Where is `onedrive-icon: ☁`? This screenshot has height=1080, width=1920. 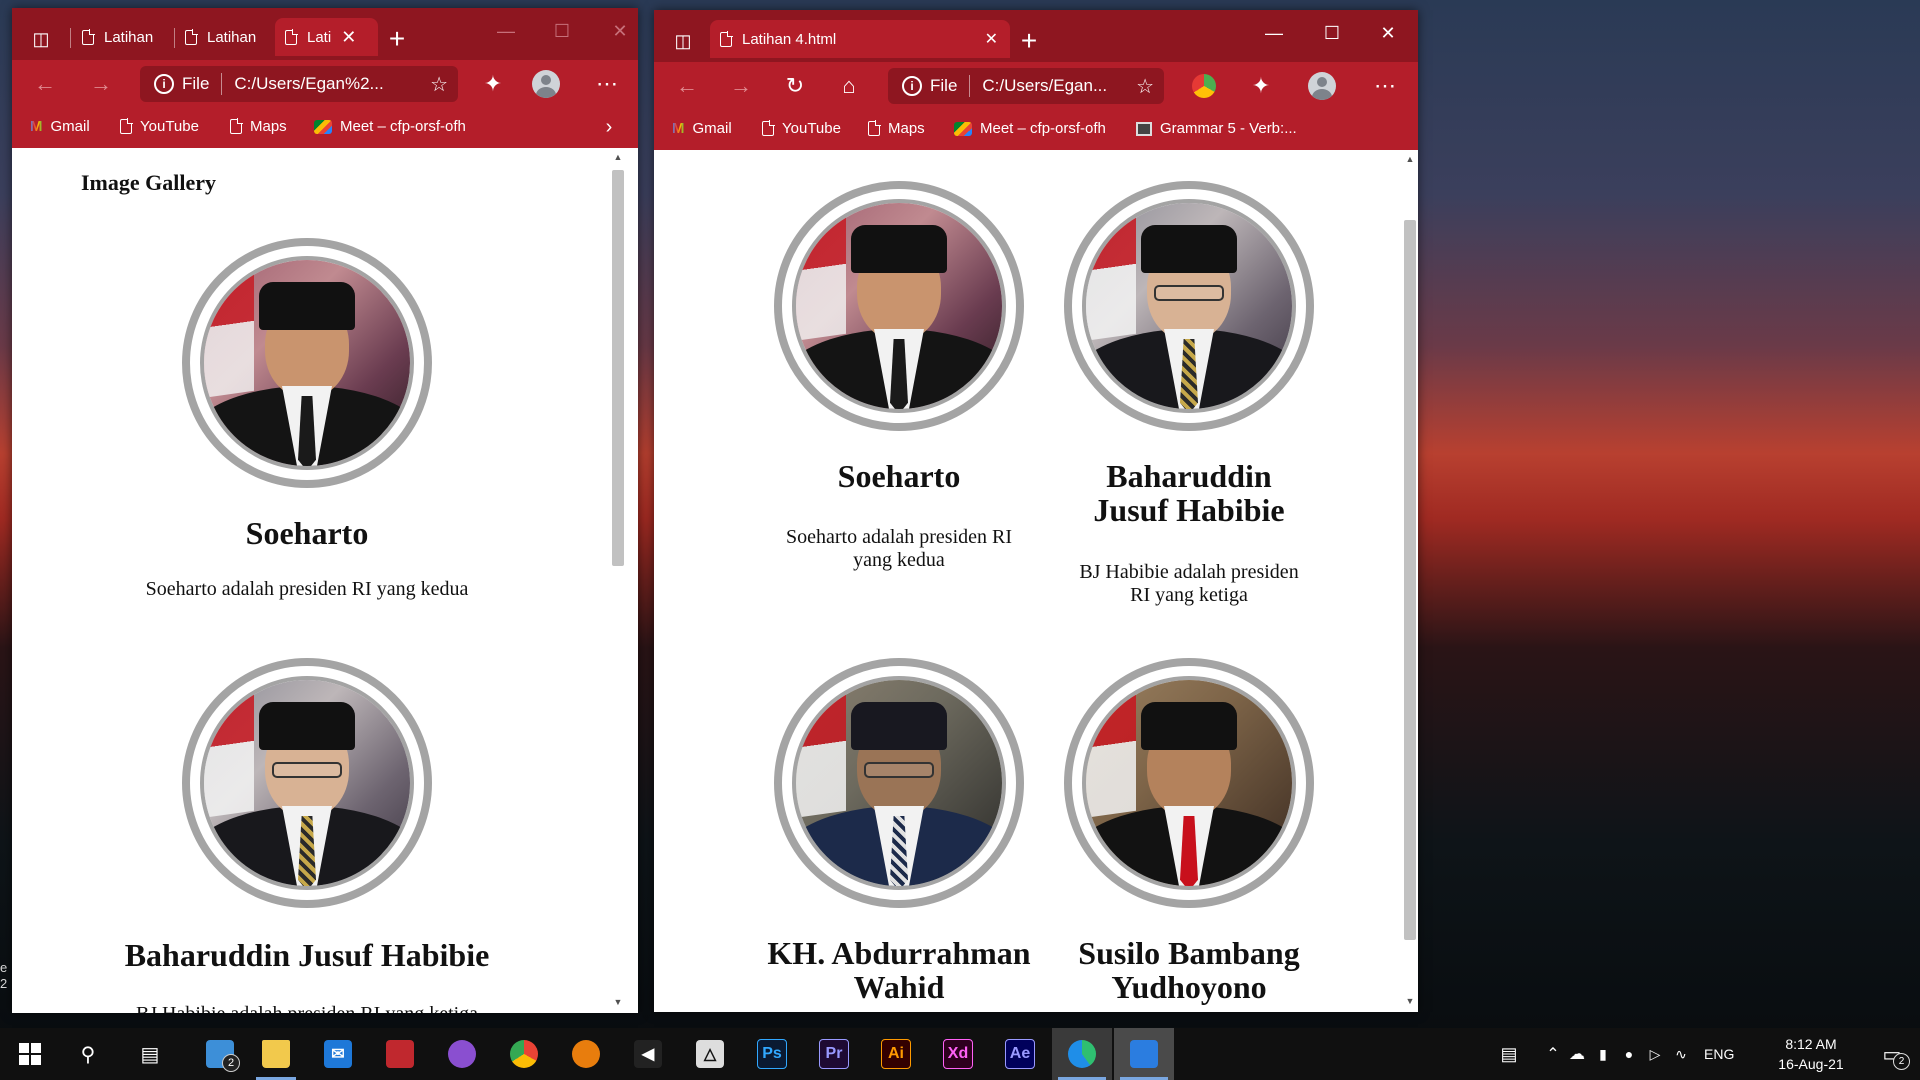
onedrive-icon: ☁ is located at coordinates (1577, 1054).